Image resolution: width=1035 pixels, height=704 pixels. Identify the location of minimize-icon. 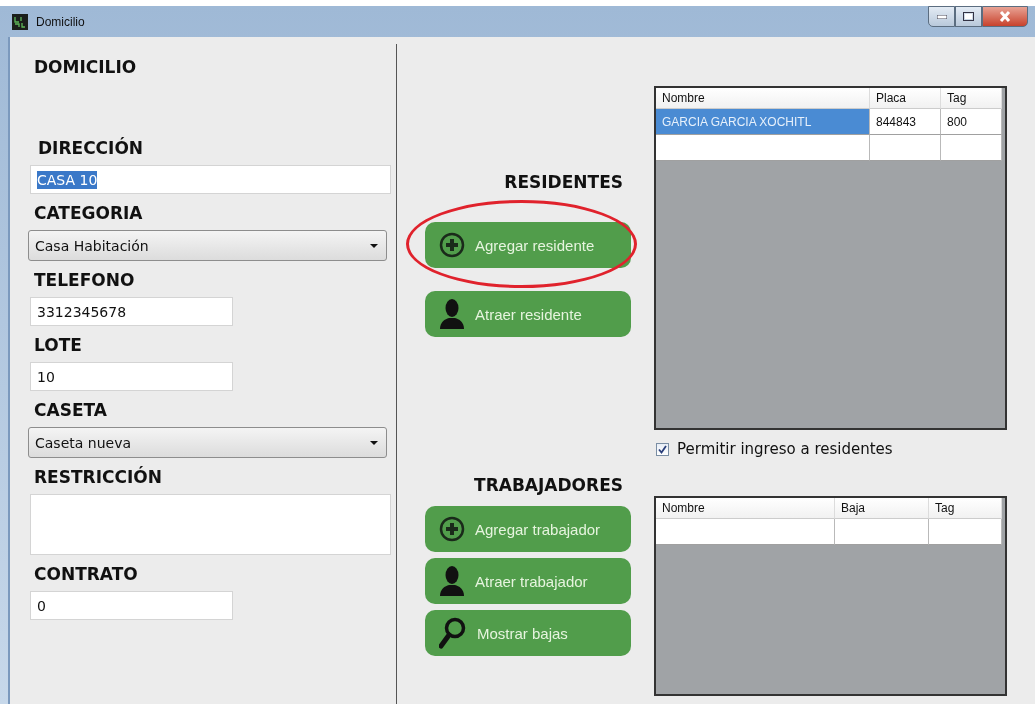
(941, 16).